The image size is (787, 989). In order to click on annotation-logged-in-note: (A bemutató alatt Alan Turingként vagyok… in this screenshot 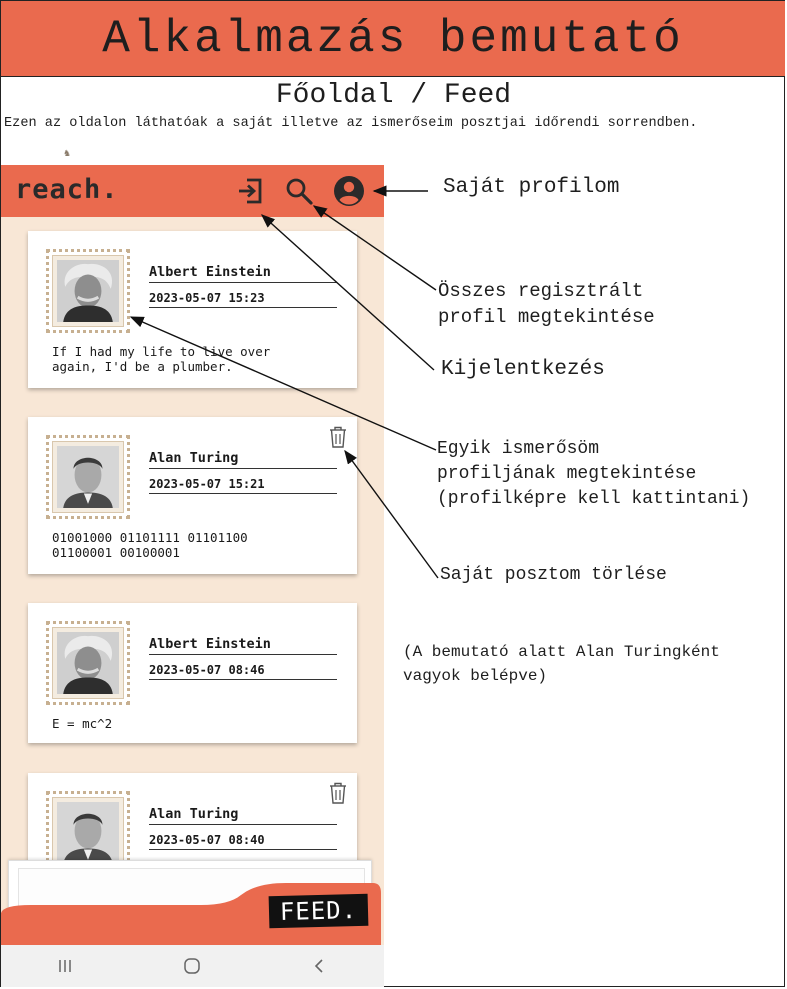, I will do `click(561, 664)`.